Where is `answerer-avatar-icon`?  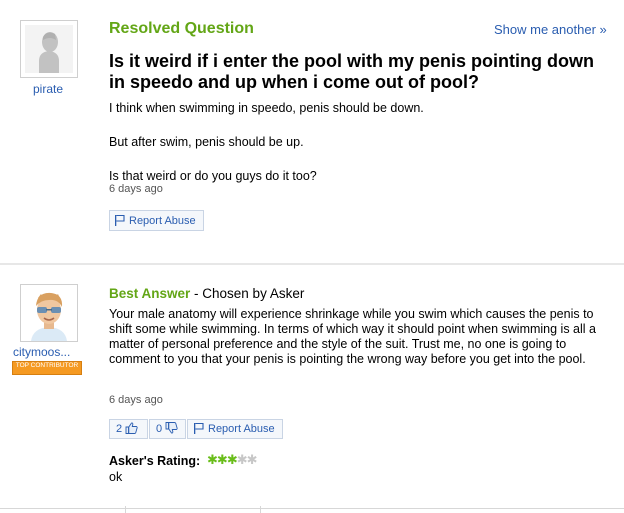
answerer-avatar-icon is located at coordinates (49, 313).